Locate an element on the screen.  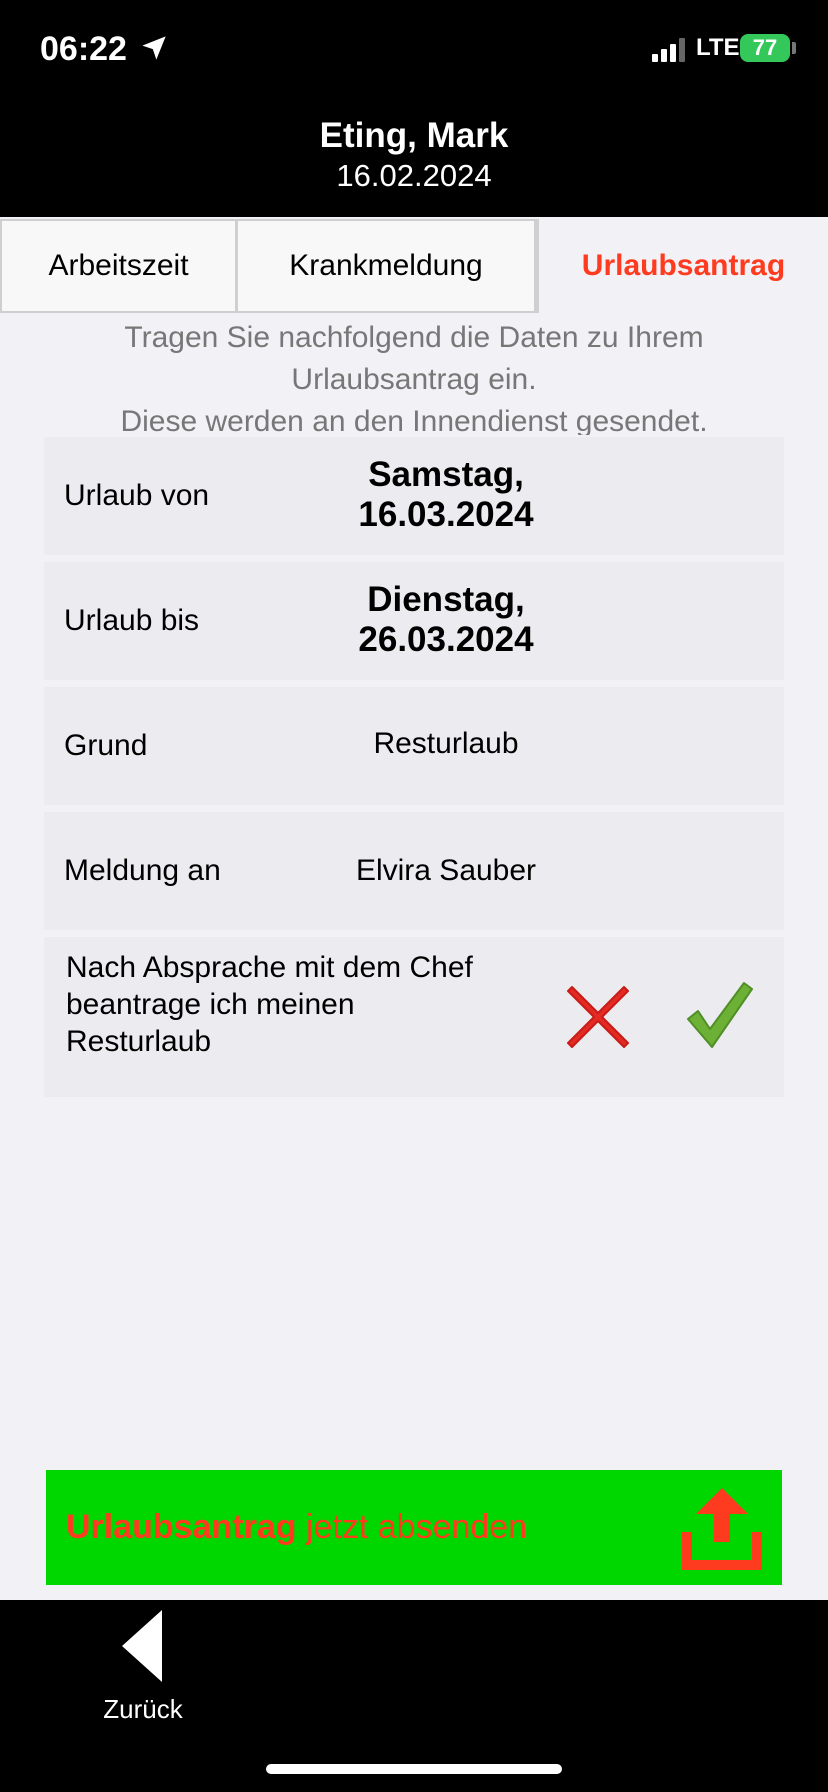
vacation-from-label: Urlaub von is located at coordinates (137, 495).